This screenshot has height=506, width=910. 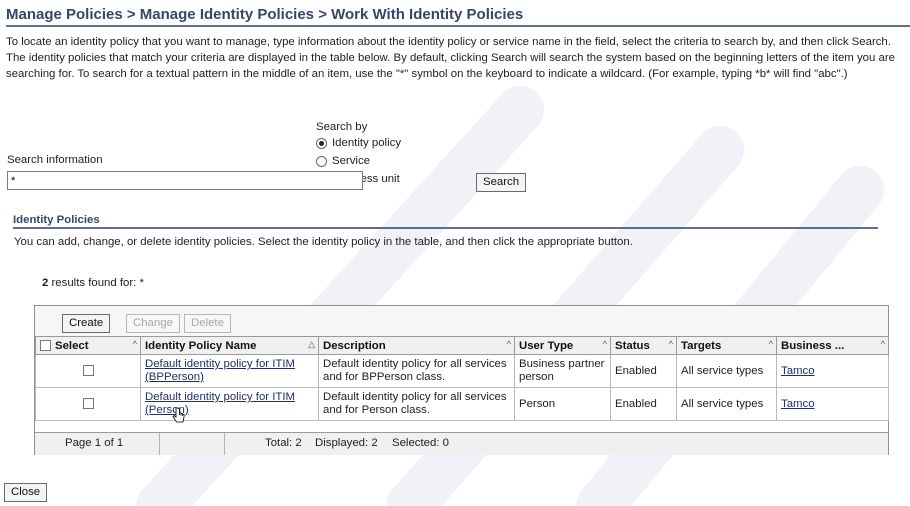 What do you see at coordinates (311, 344) in the screenshot?
I see `triangle-up-icon: △` at bounding box center [311, 344].